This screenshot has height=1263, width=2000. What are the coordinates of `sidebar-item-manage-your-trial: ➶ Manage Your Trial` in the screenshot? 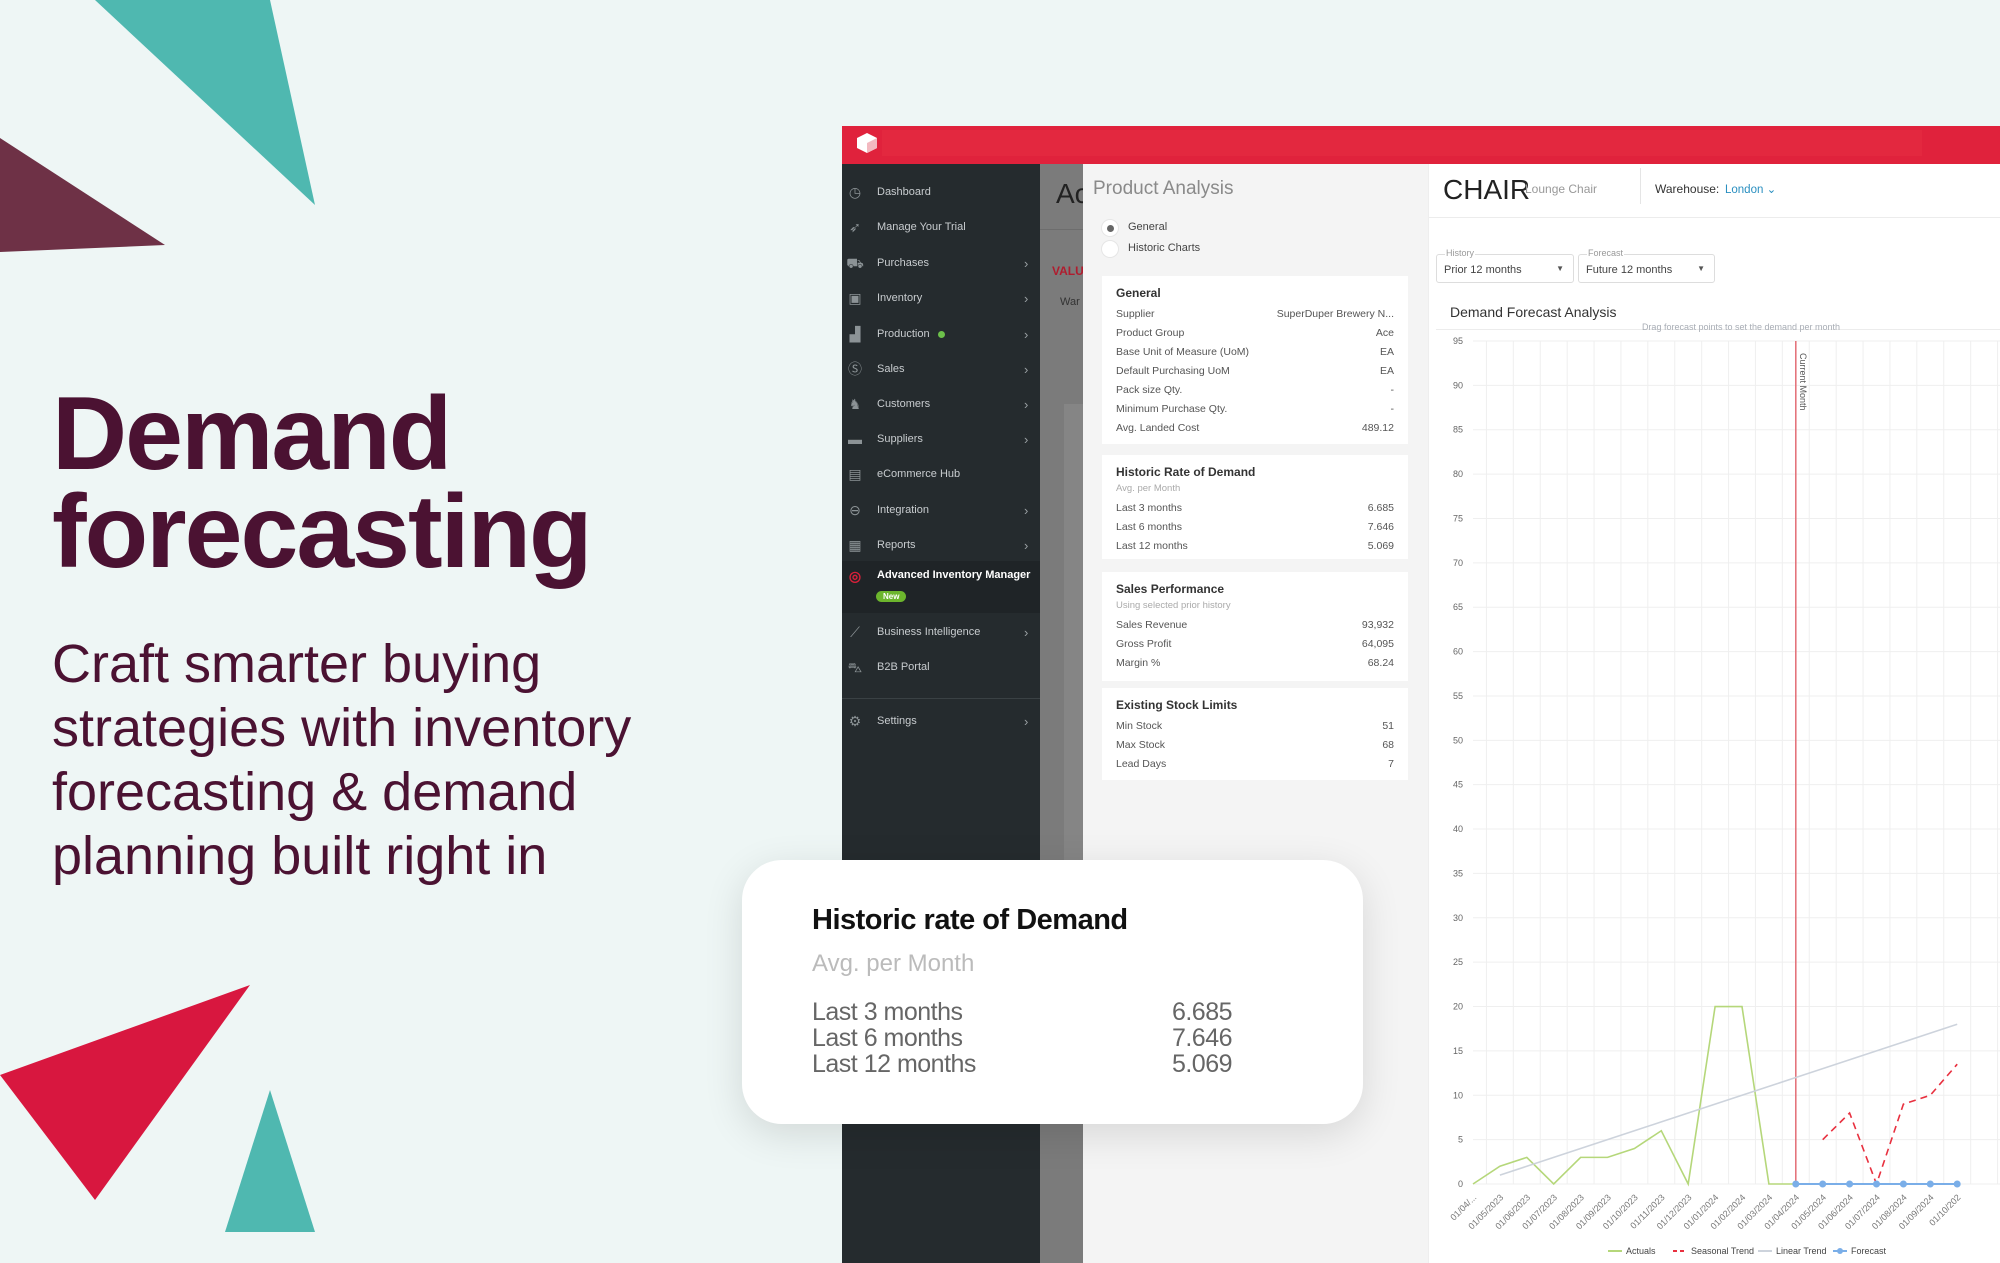 It's located at (941, 227).